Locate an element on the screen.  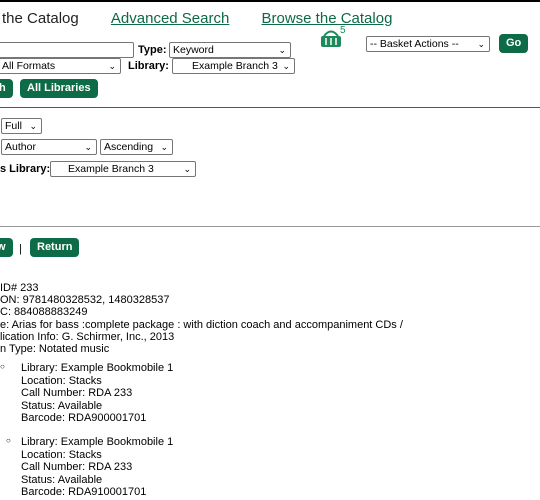
type-label: Type: is located at coordinates (152, 50).